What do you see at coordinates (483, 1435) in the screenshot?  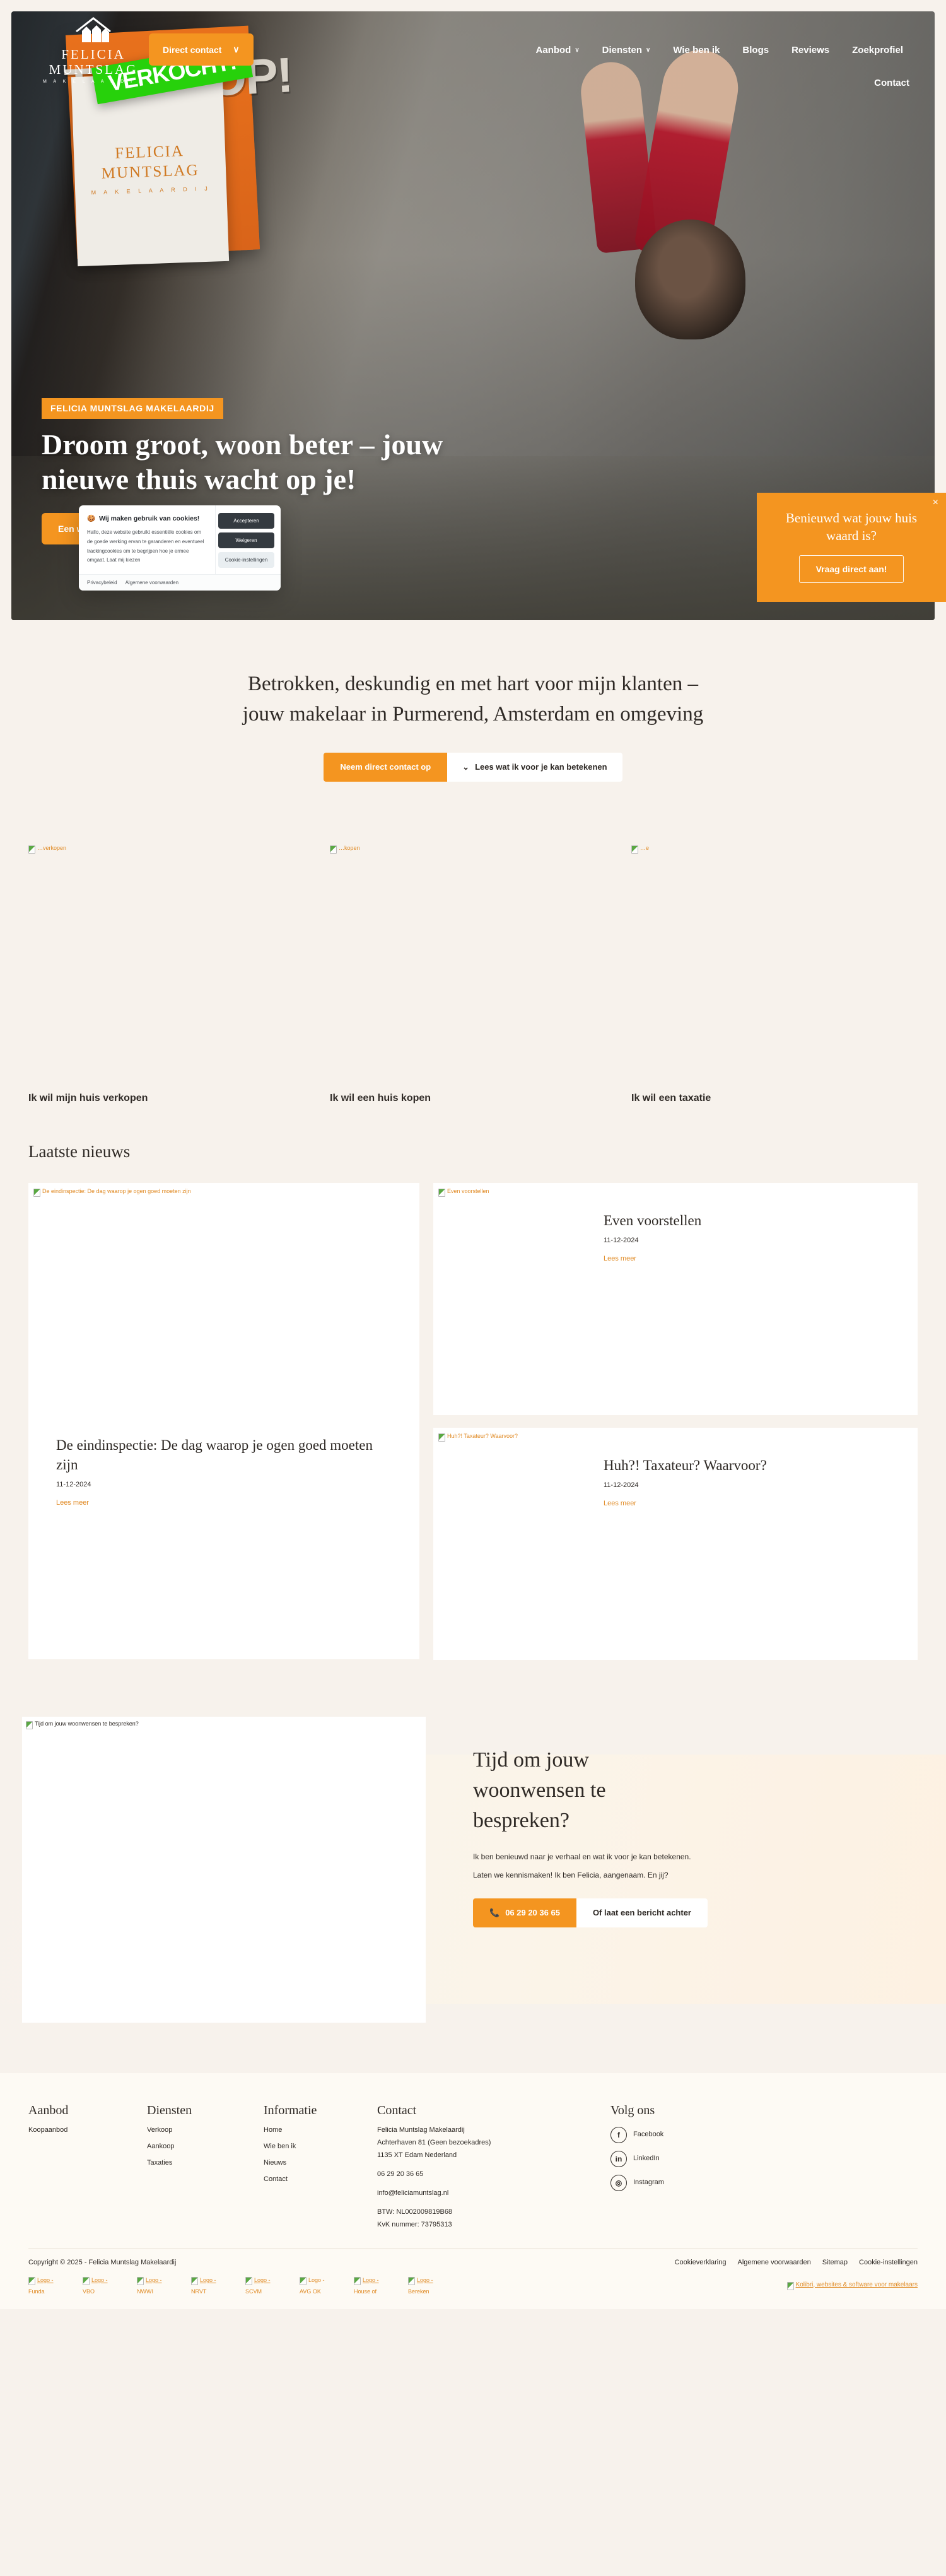 I see `news-image-alt-text: Huh?! Taxateur? Waarvoor?` at bounding box center [483, 1435].